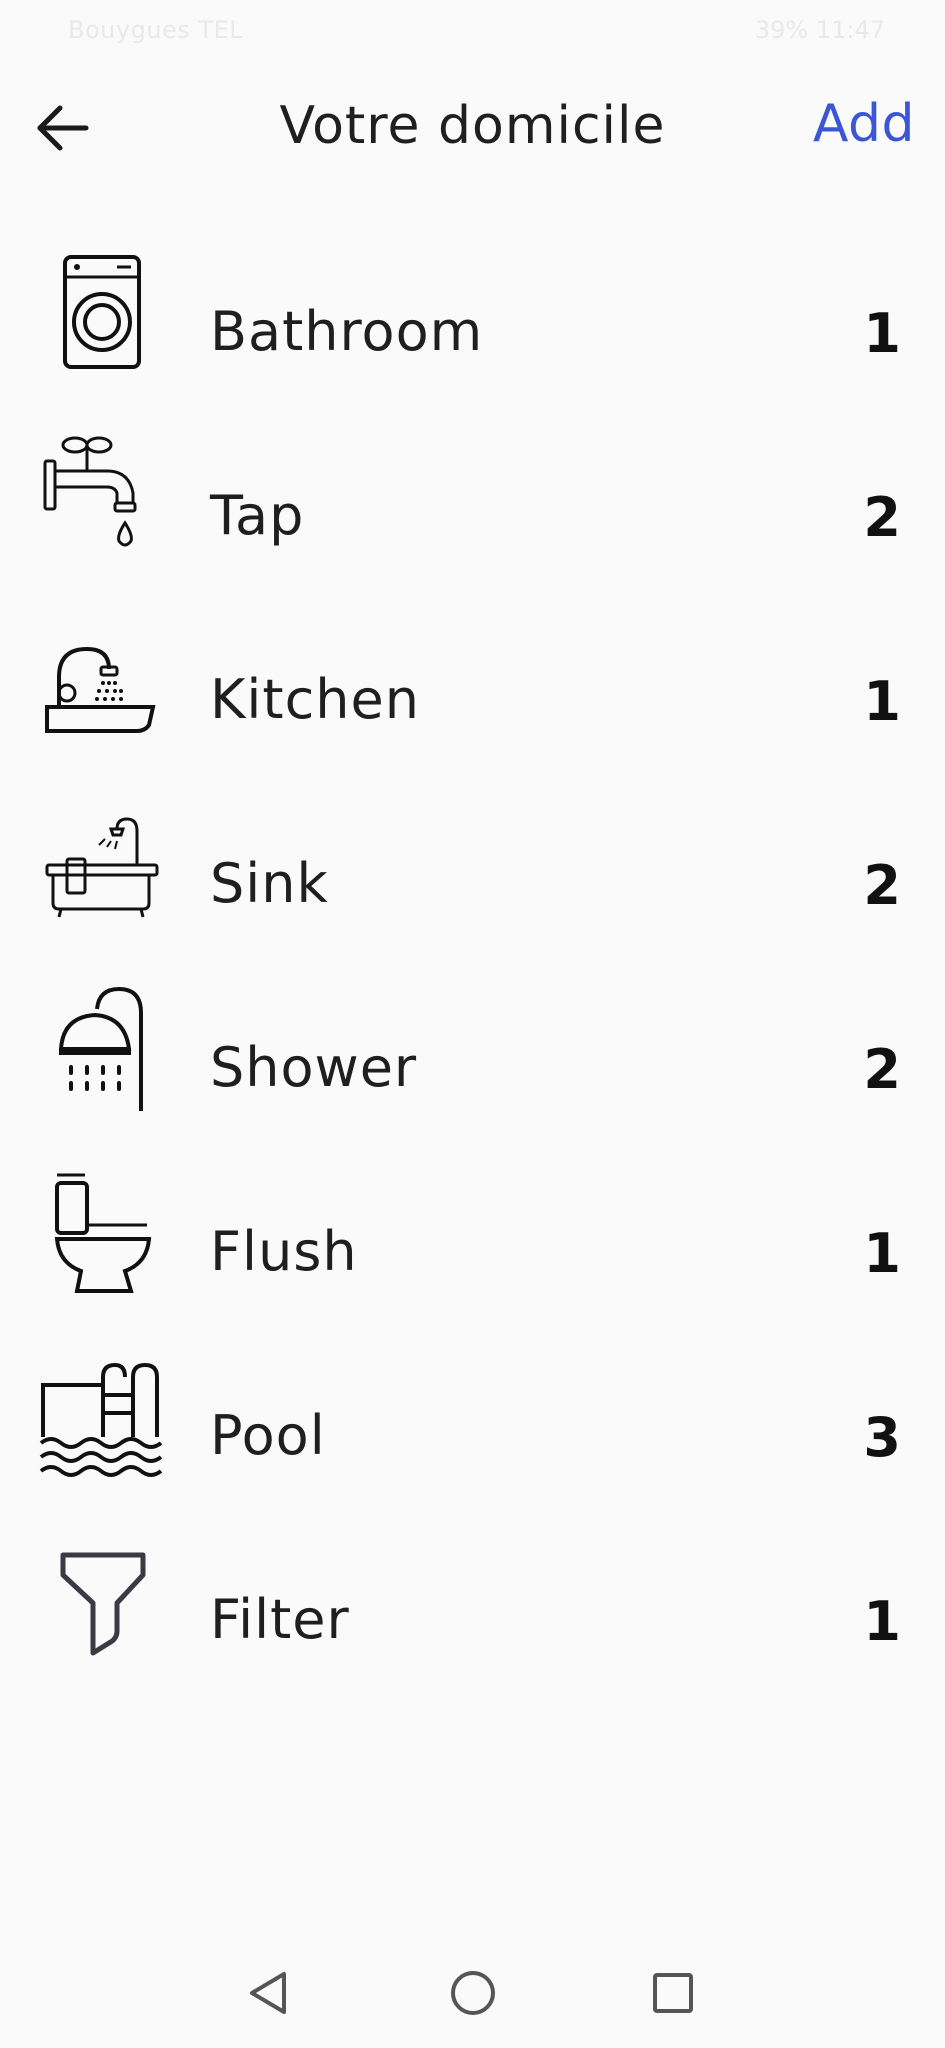 This screenshot has height=2048, width=945. Describe the element at coordinates (472, 506) in the screenshot. I see `list-item-tap: Tap 2` at that location.